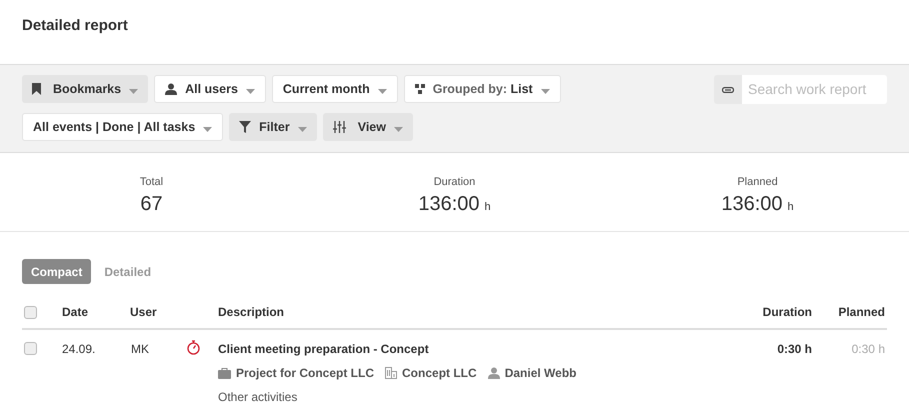 This screenshot has height=403, width=909. I want to click on toolbar-button: Grouped by: List, so click(482, 89).